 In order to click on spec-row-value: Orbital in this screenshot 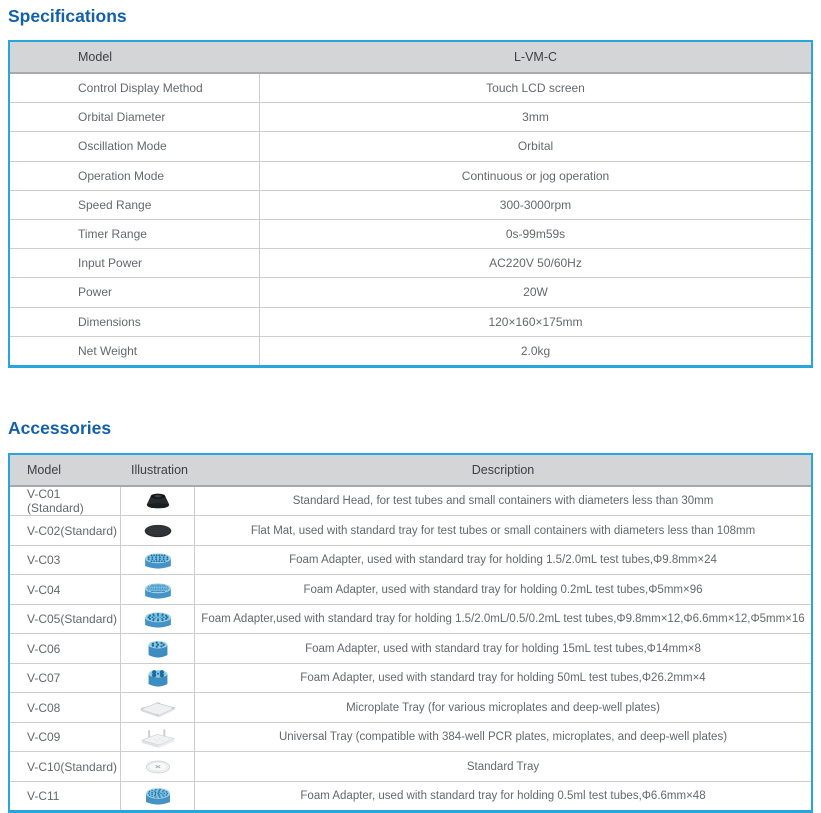, I will do `click(535, 146)`.